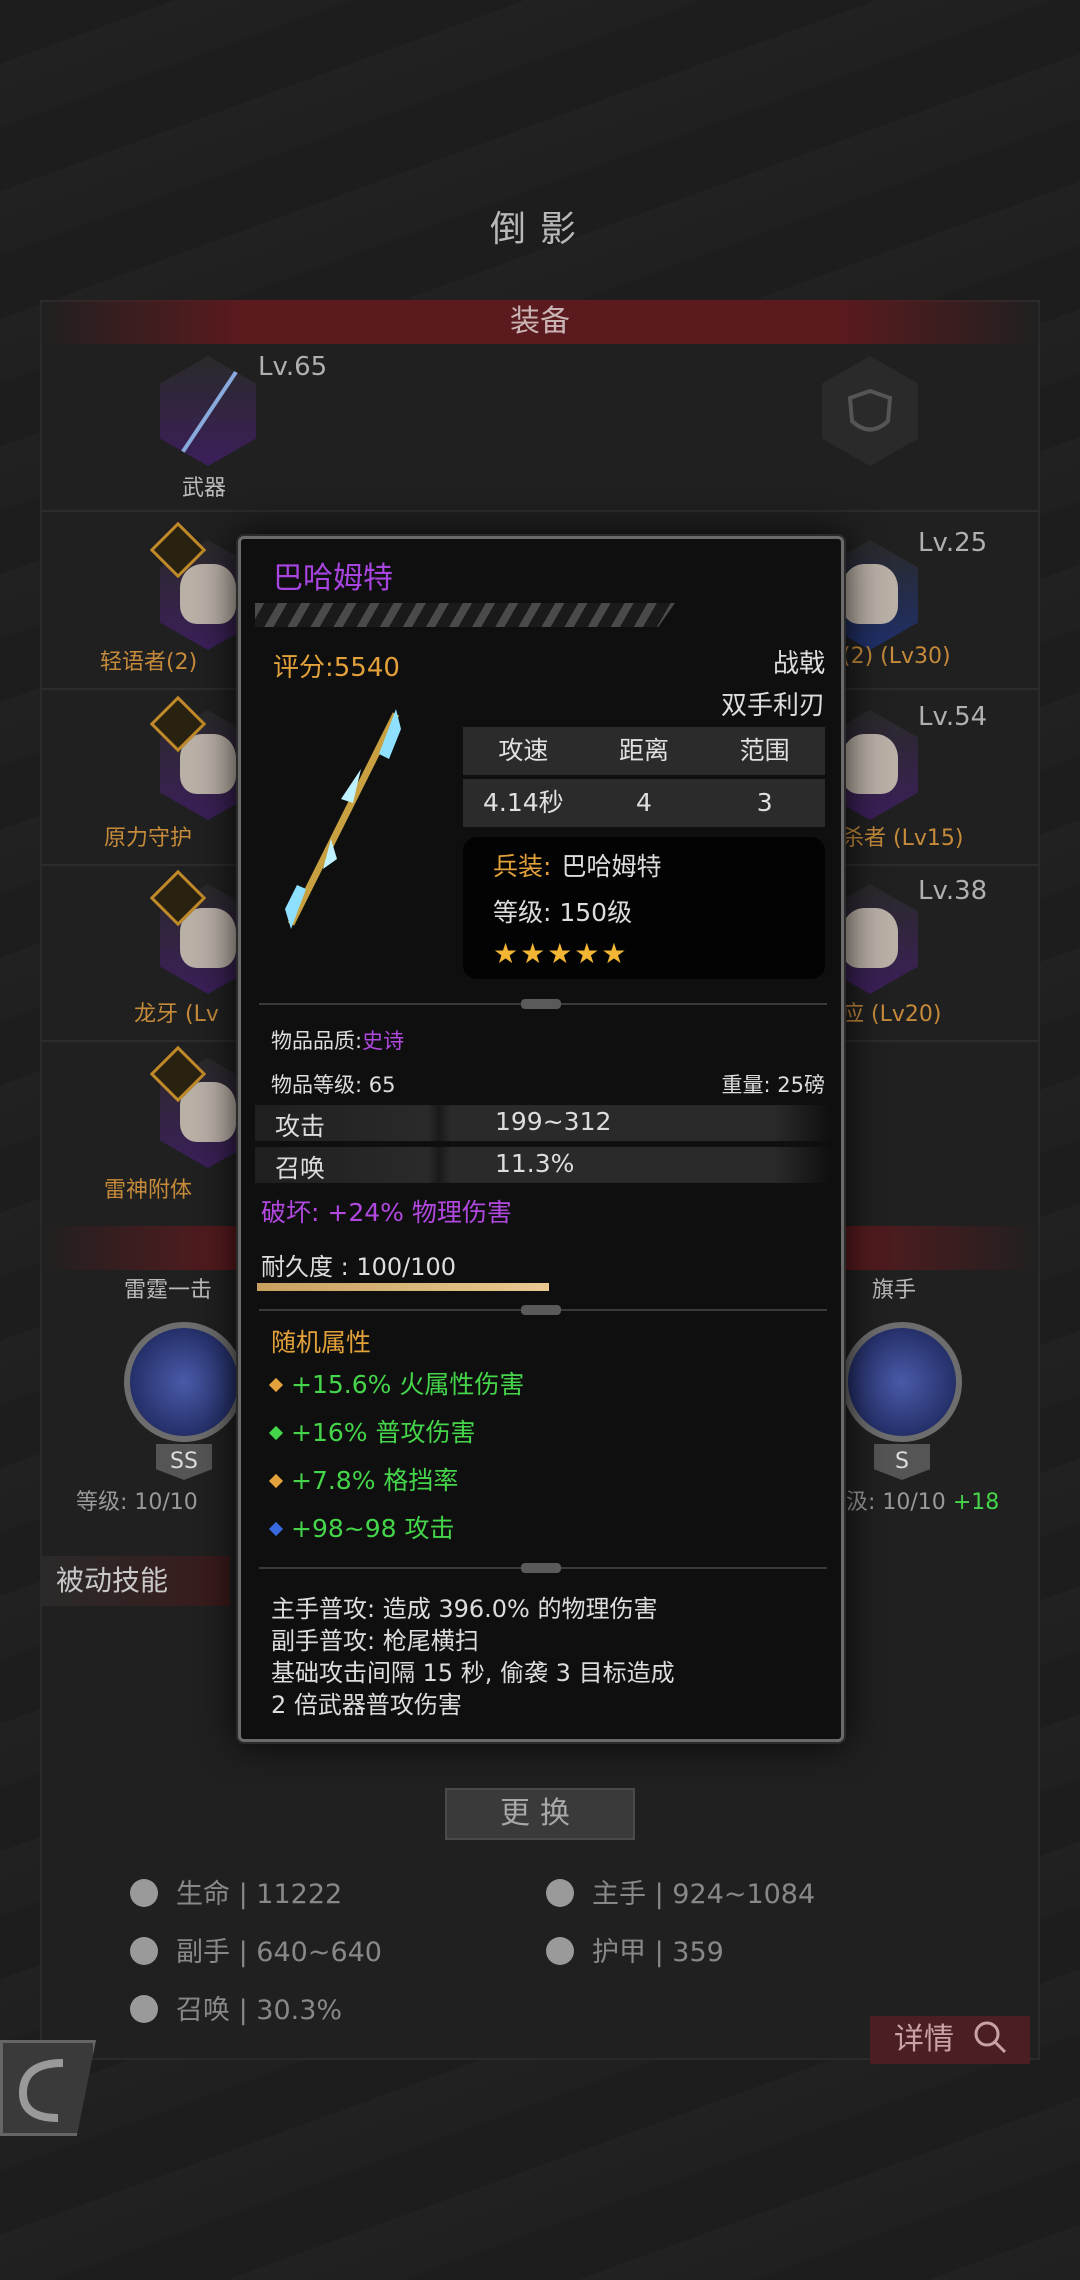 Image resolution: width=1080 pixels, height=2280 pixels. What do you see at coordinates (403, 1287) in the screenshot?
I see `durability-bar` at bounding box center [403, 1287].